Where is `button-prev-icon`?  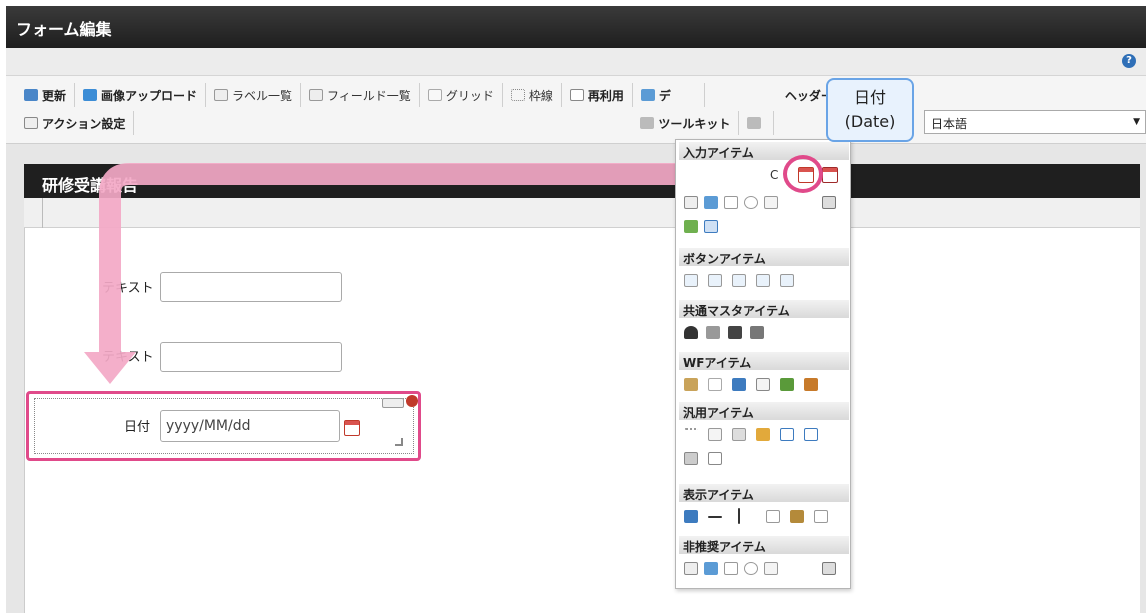
button-prev-icon is located at coordinates (763, 280).